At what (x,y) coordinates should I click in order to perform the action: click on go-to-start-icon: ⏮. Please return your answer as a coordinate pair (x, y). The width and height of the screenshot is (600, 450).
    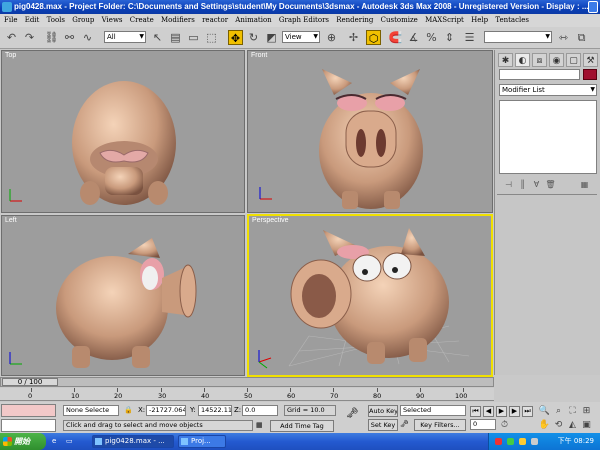
    Looking at the image, I should click on (475, 411).